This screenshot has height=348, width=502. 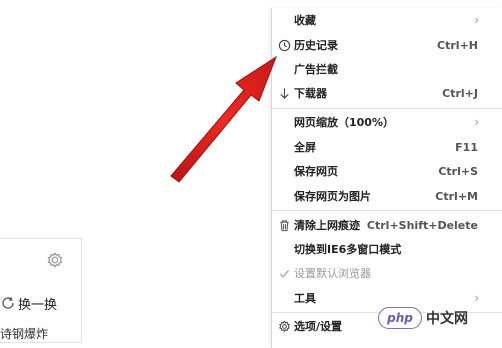 What do you see at coordinates (310, 93) in the screenshot?
I see `menu-item-label: 下载器` at bounding box center [310, 93].